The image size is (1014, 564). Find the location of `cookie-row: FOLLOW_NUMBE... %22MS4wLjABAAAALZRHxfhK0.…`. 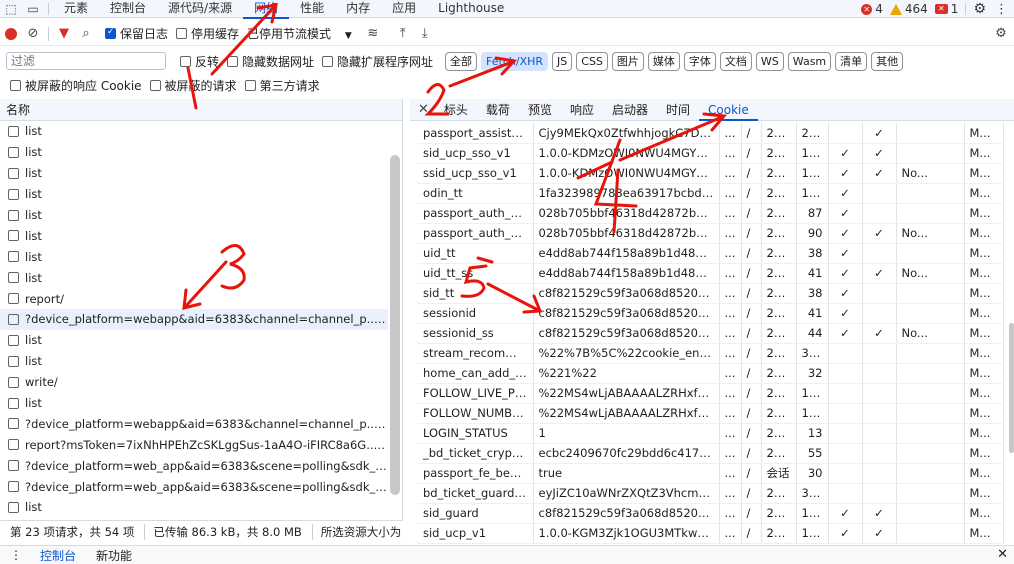

cookie-row: FOLLOW_NUMBE... %22MS4wLjABAAAALZRHxfhK0.… is located at coordinates (711, 413).